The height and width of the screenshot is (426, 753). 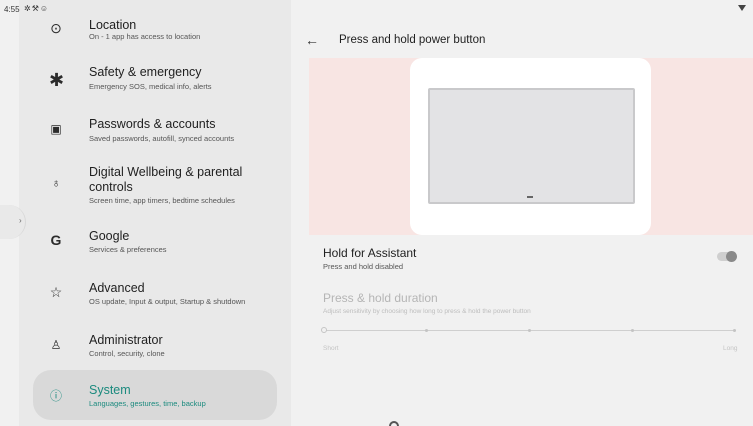 I want to click on settings-item-title: Digital Wellbeing & parental controls, so click(x=166, y=179).